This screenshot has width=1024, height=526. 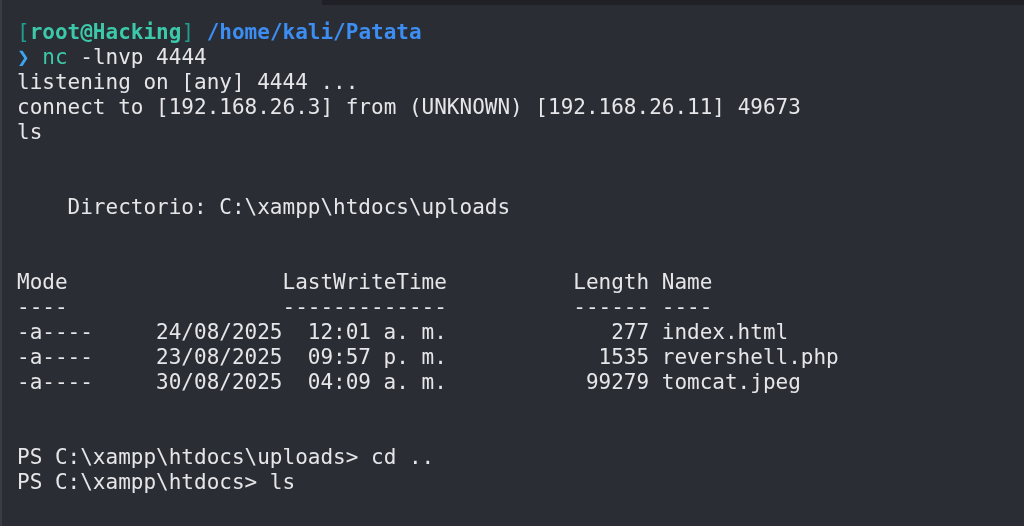 What do you see at coordinates (624, 357) in the screenshot?
I see `length-cell: 1535` at bounding box center [624, 357].